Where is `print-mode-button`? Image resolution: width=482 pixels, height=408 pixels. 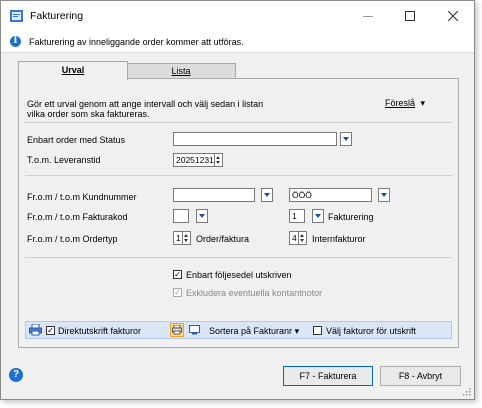
print-mode-button is located at coordinates (177, 330).